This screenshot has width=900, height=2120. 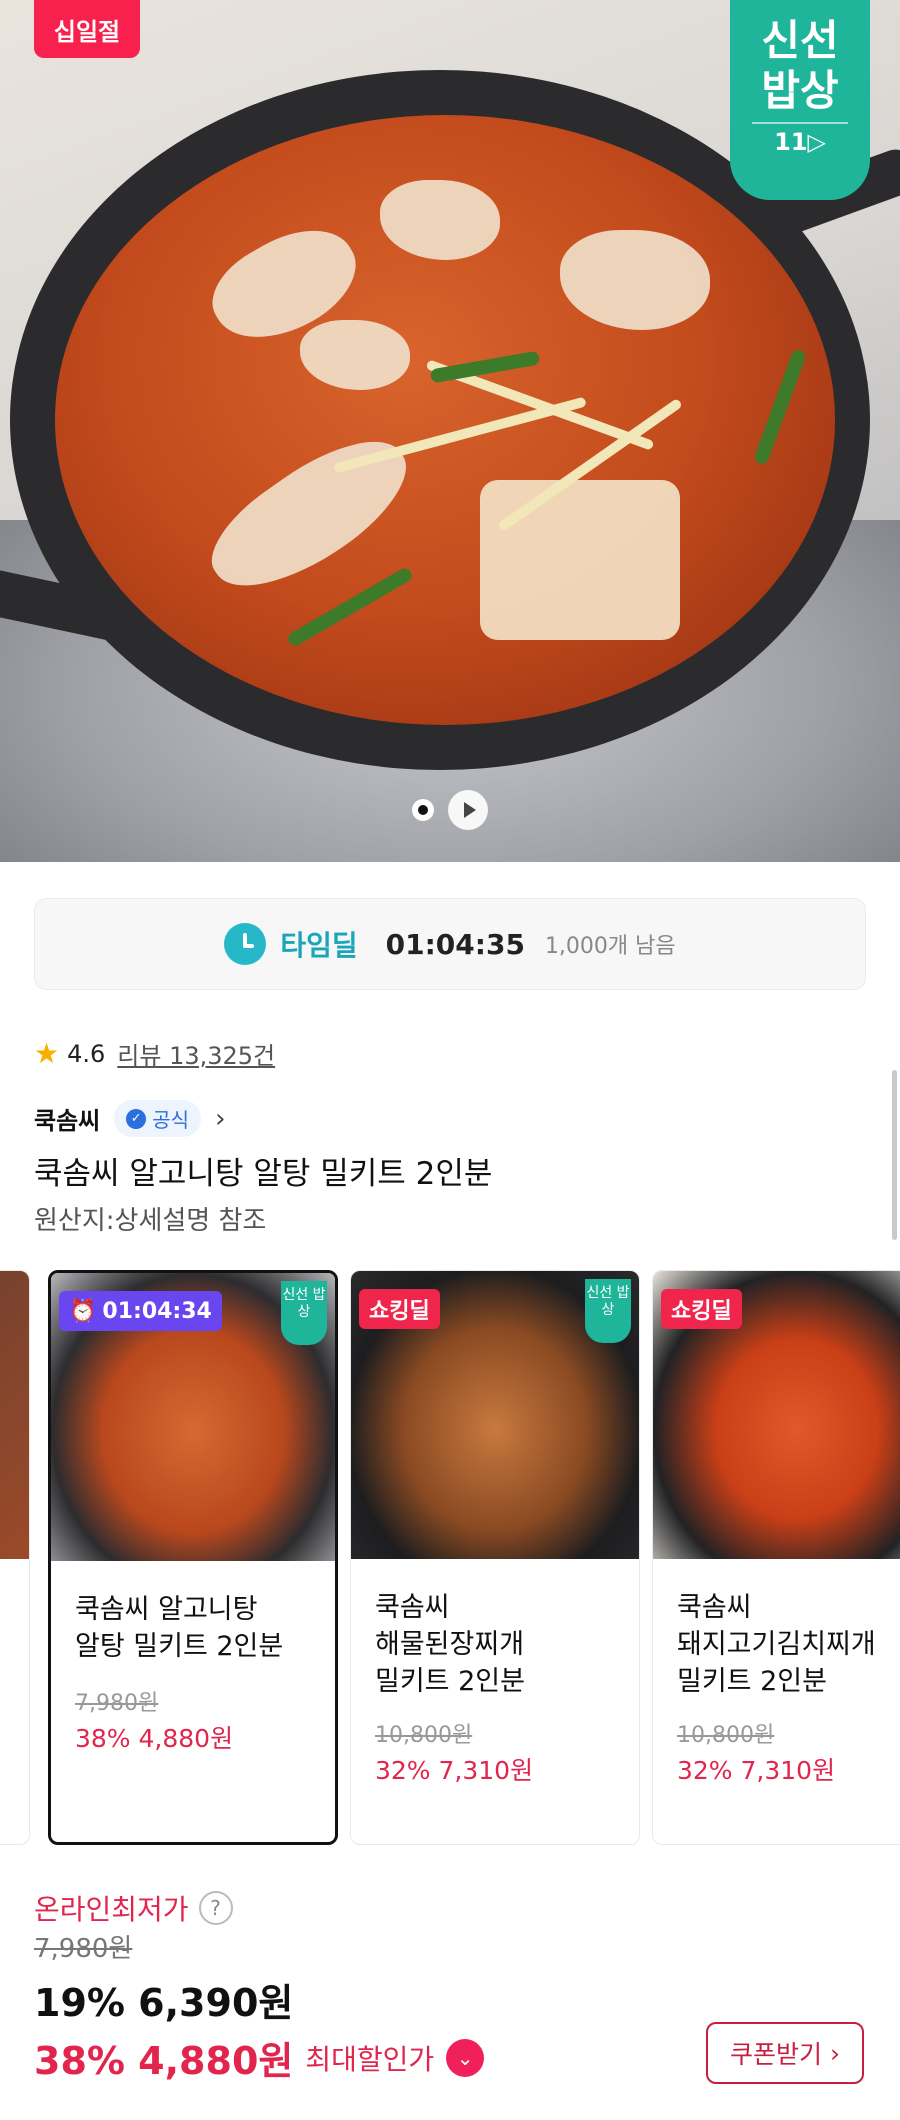 I want to click on max-discount-price: 38% 4,880원, so click(x=164, y=2061).